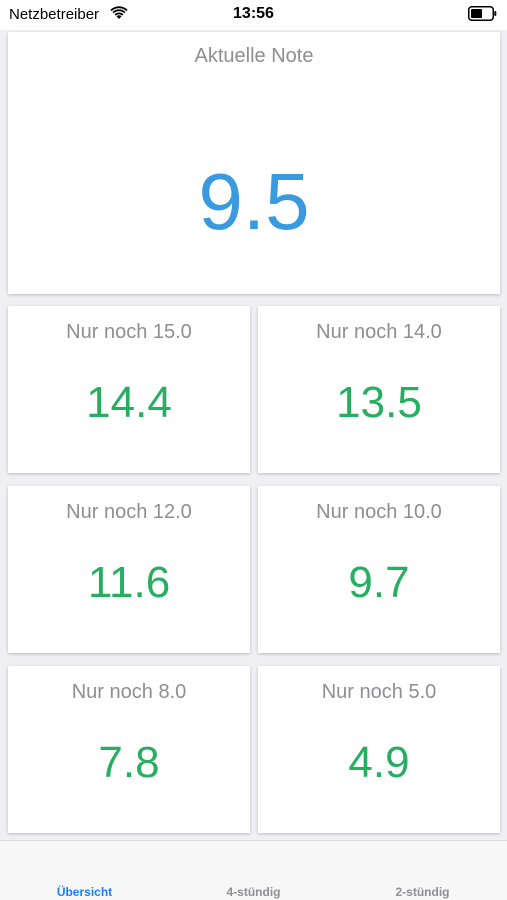  What do you see at coordinates (482, 13) in the screenshot?
I see `battery-icon` at bounding box center [482, 13].